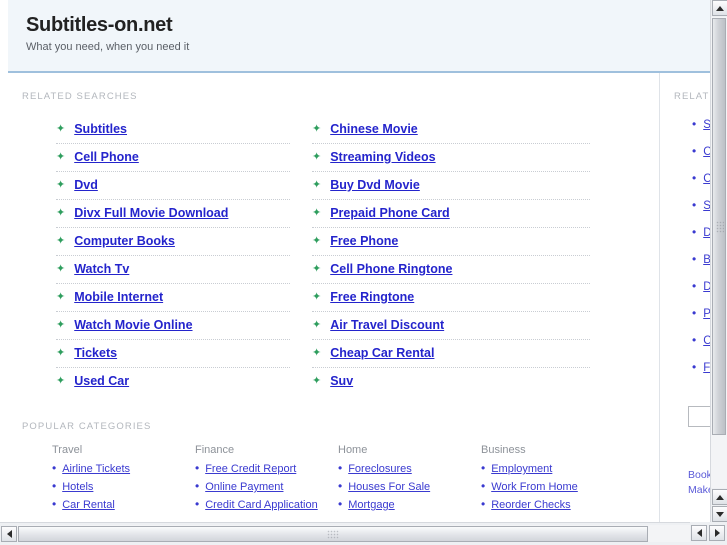  I want to click on category-link: Employment, so click(521, 469).